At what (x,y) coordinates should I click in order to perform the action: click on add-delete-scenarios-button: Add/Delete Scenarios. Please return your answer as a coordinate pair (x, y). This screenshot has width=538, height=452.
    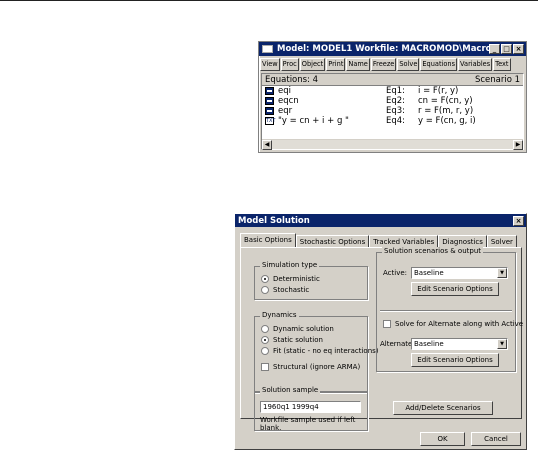
    Looking at the image, I should click on (443, 408).